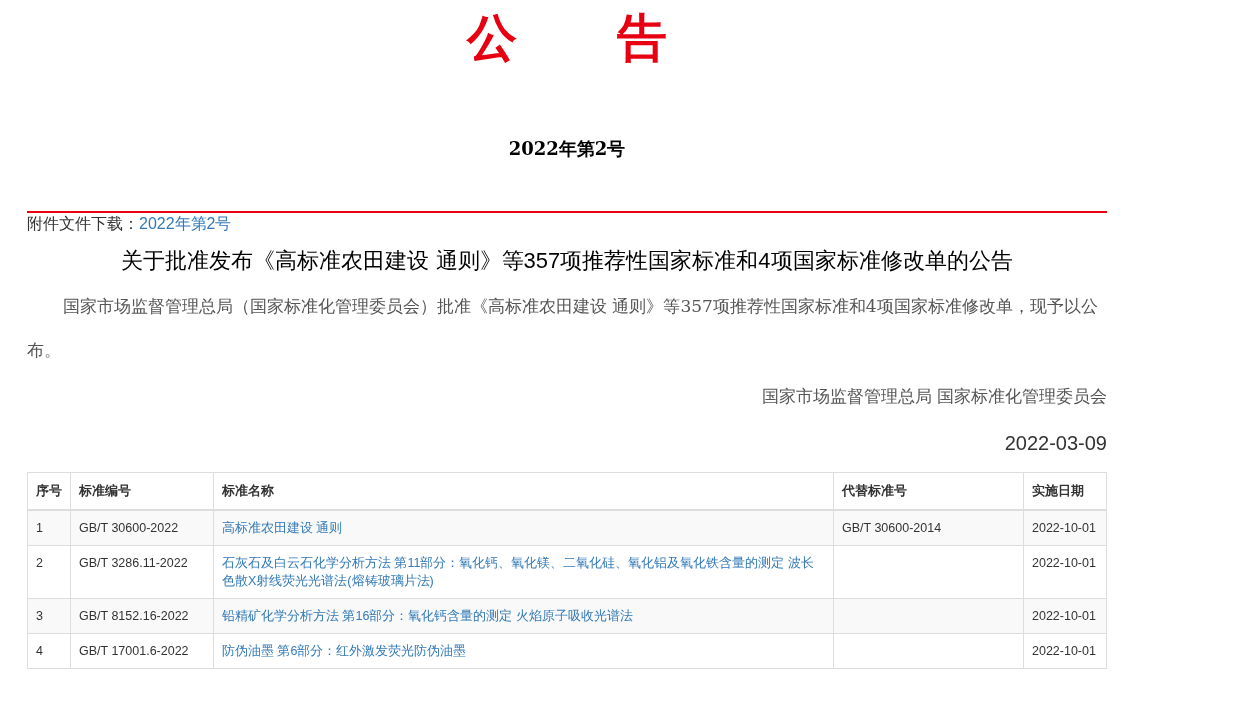  I want to click on table-cell: GB/T 30600-2014, so click(928, 528).